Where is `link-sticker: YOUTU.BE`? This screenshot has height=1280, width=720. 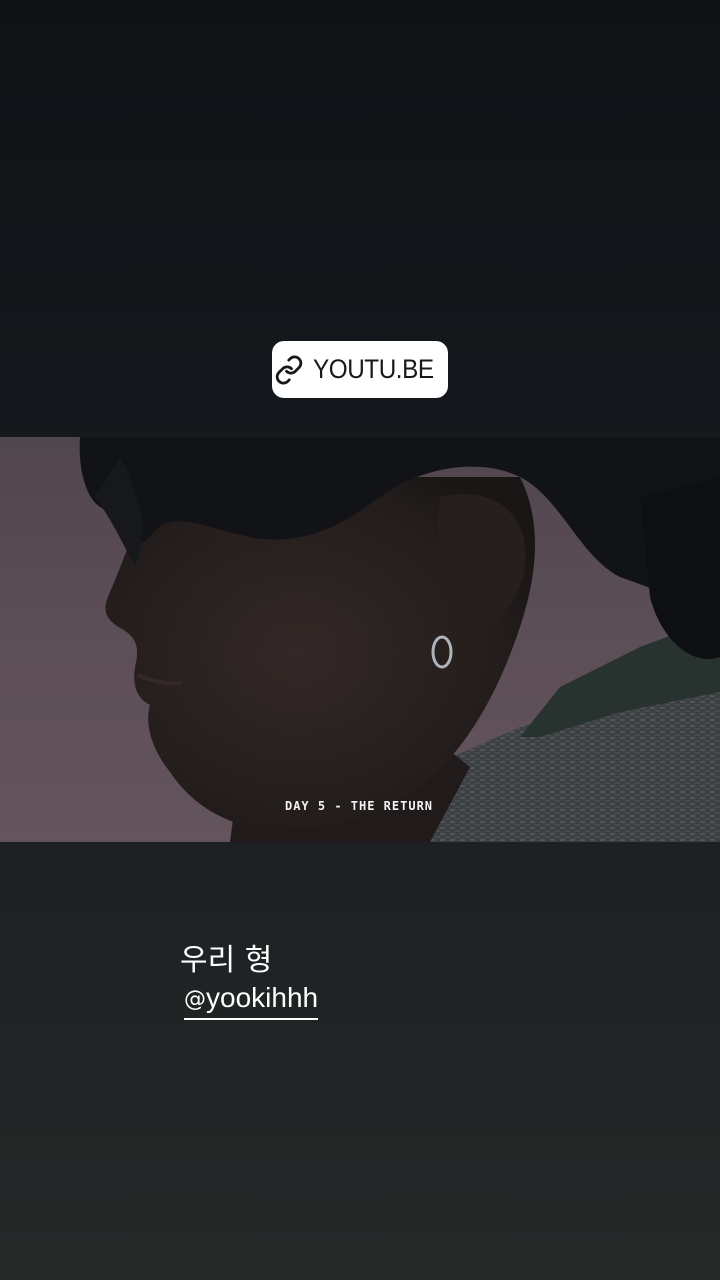 link-sticker: YOUTU.BE is located at coordinates (360, 369).